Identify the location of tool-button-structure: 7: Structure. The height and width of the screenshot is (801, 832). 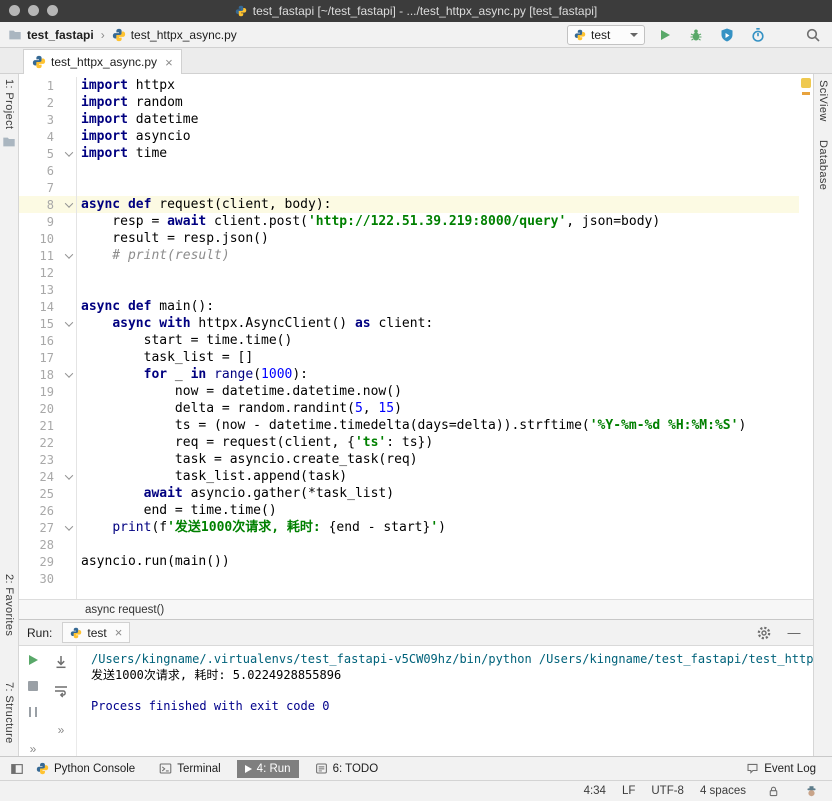
(9, 713).